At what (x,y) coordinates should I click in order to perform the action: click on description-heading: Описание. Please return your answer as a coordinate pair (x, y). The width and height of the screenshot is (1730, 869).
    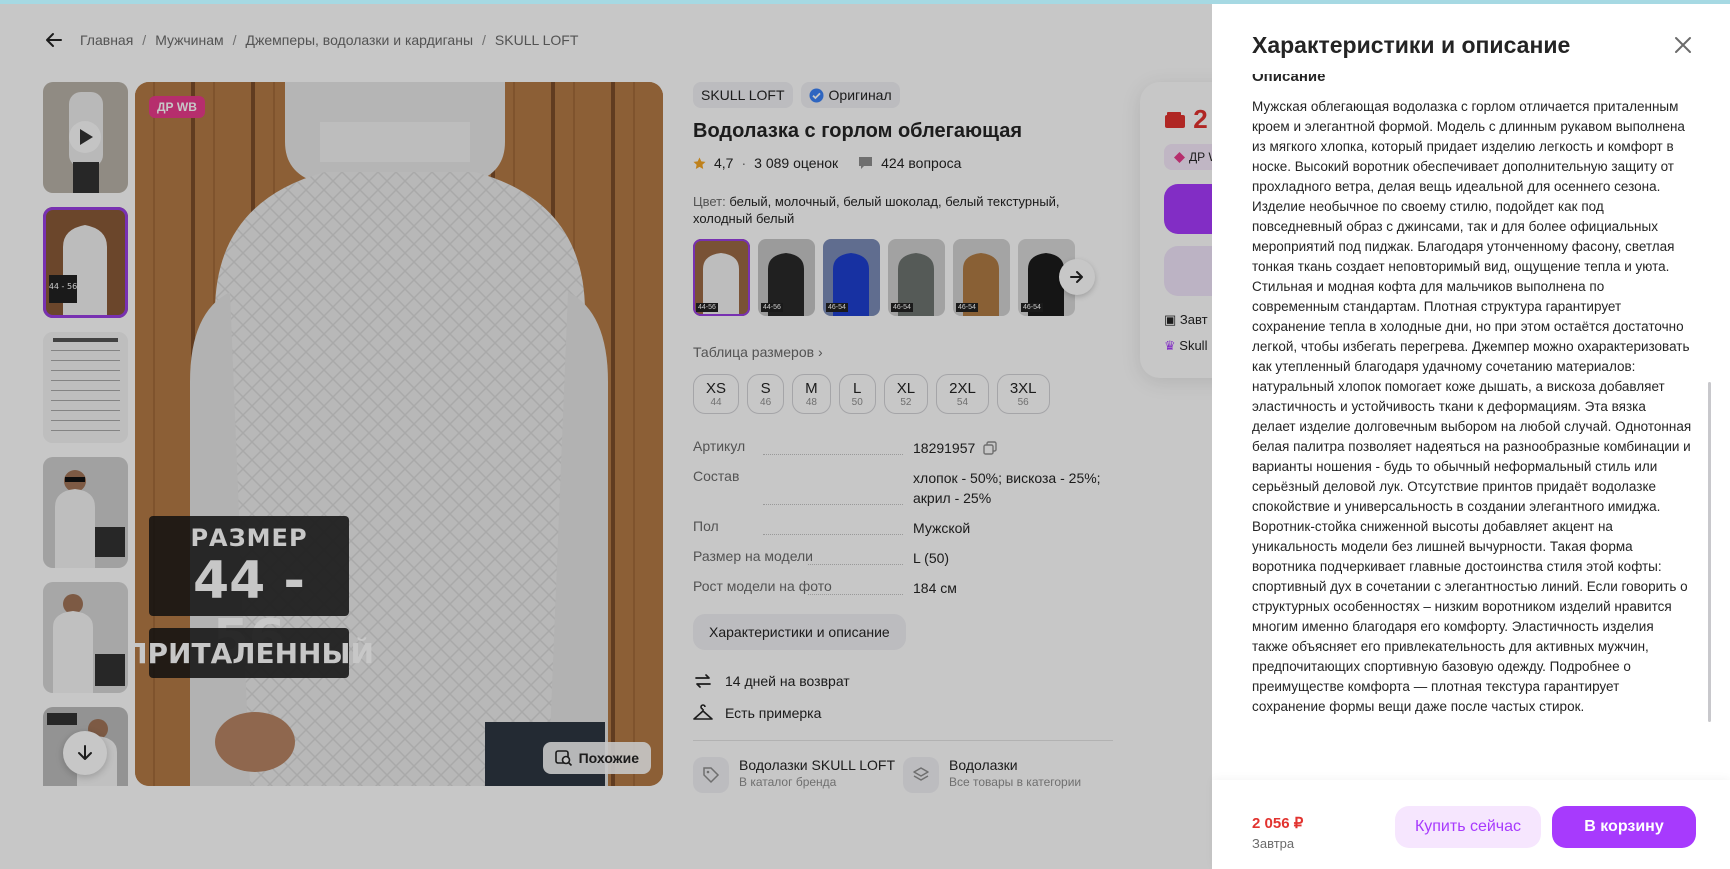
    Looking at the image, I should click on (1289, 79).